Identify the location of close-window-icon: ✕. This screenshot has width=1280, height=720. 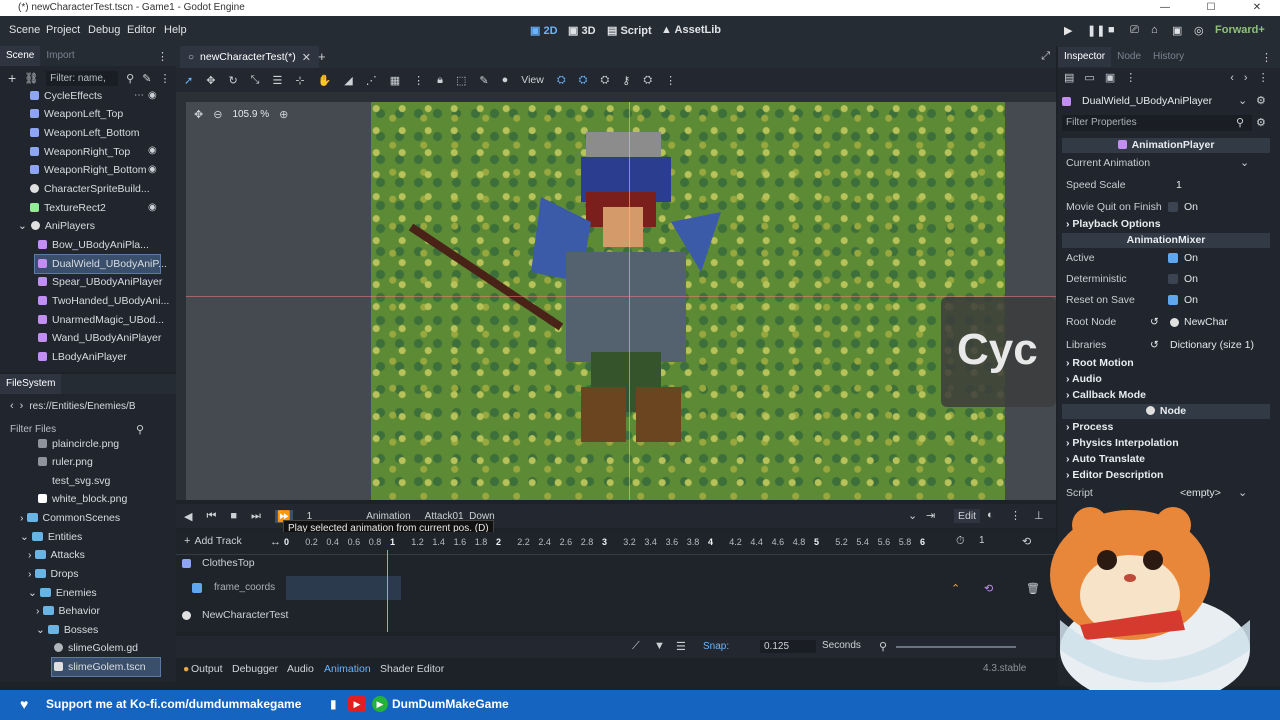
(1257, 8).